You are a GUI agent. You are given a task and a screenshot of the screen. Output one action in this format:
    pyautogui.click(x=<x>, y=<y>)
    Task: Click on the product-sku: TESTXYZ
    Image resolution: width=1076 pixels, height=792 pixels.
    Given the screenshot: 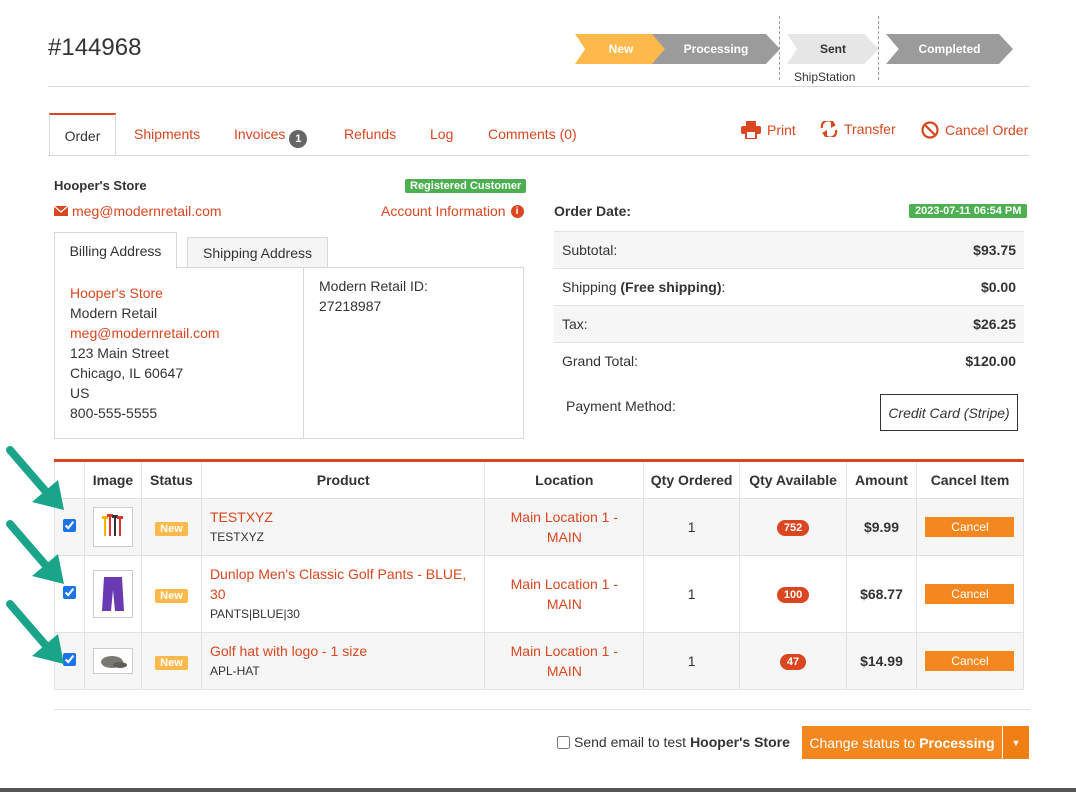 What is the action you would take?
    pyautogui.click(x=236, y=537)
    